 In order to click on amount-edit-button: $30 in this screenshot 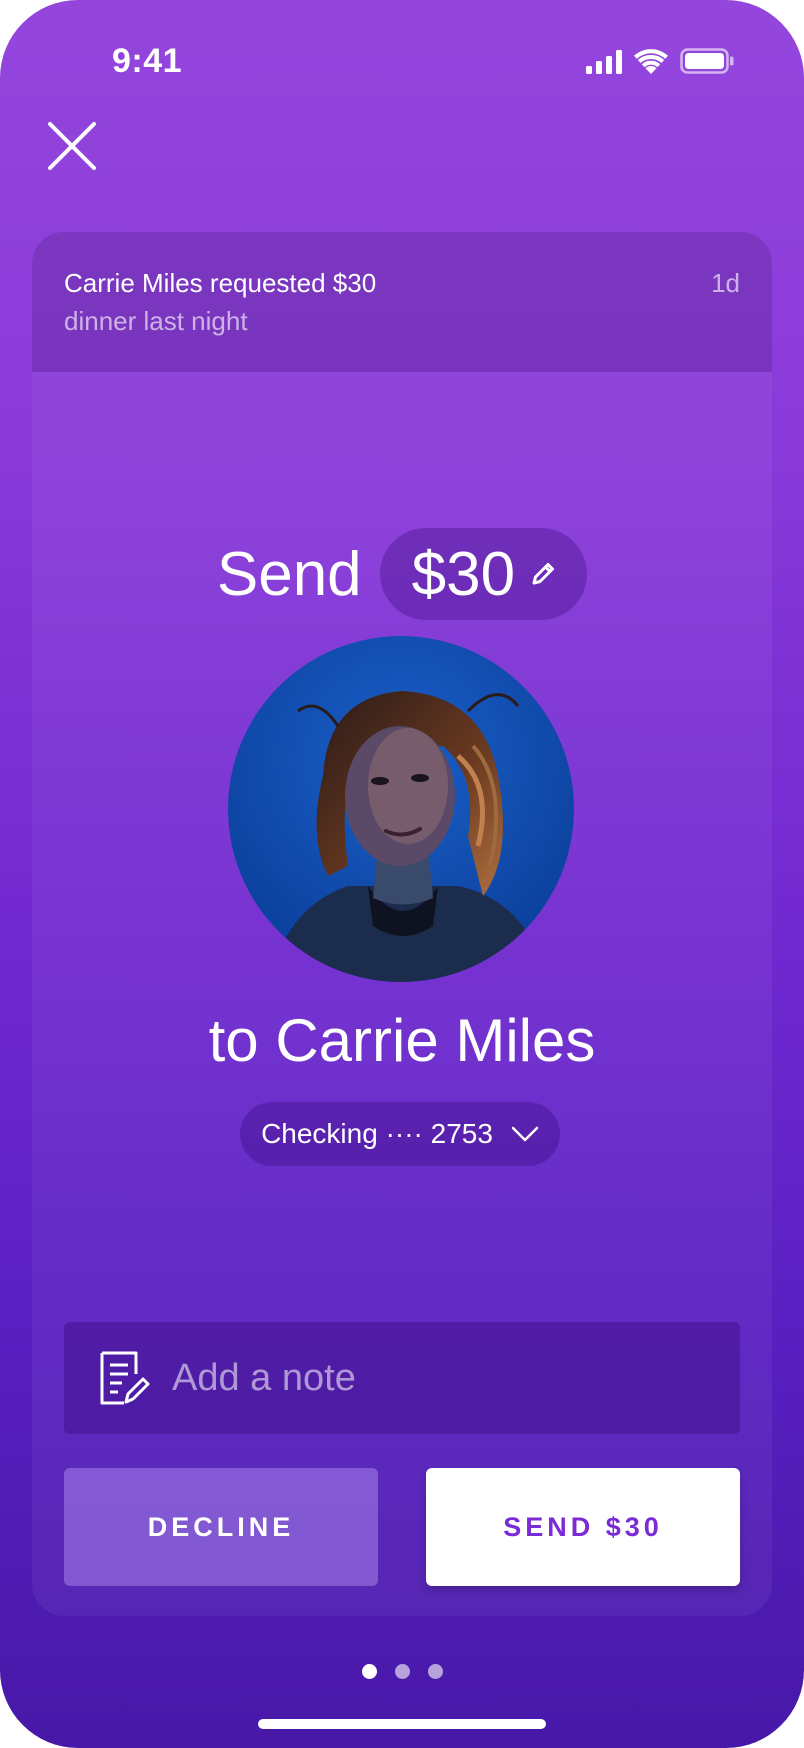, I will do `click(483, 574)`.